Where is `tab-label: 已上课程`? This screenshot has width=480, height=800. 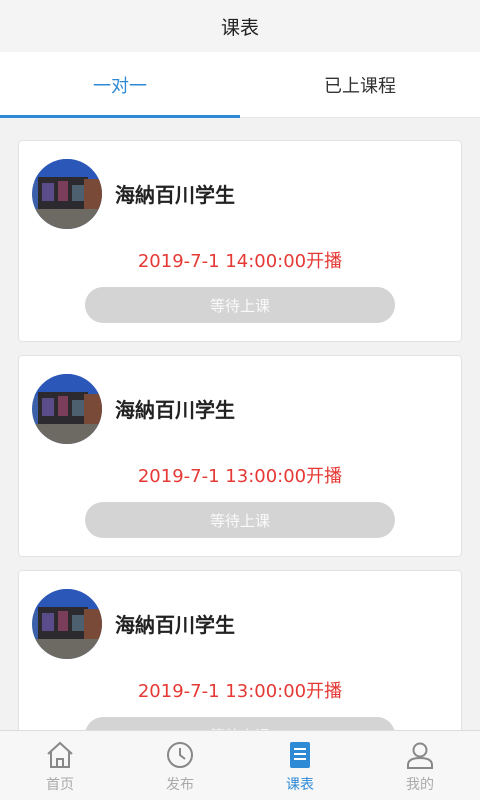
tab-label: 已上课程 is located at coordinates (360, 86).